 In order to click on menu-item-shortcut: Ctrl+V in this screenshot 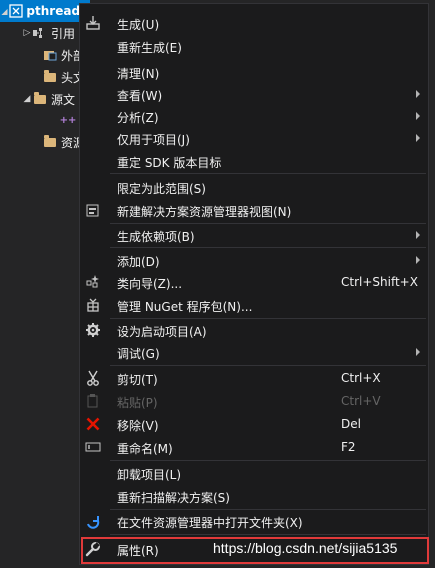, I will do `click(361, 401)`.